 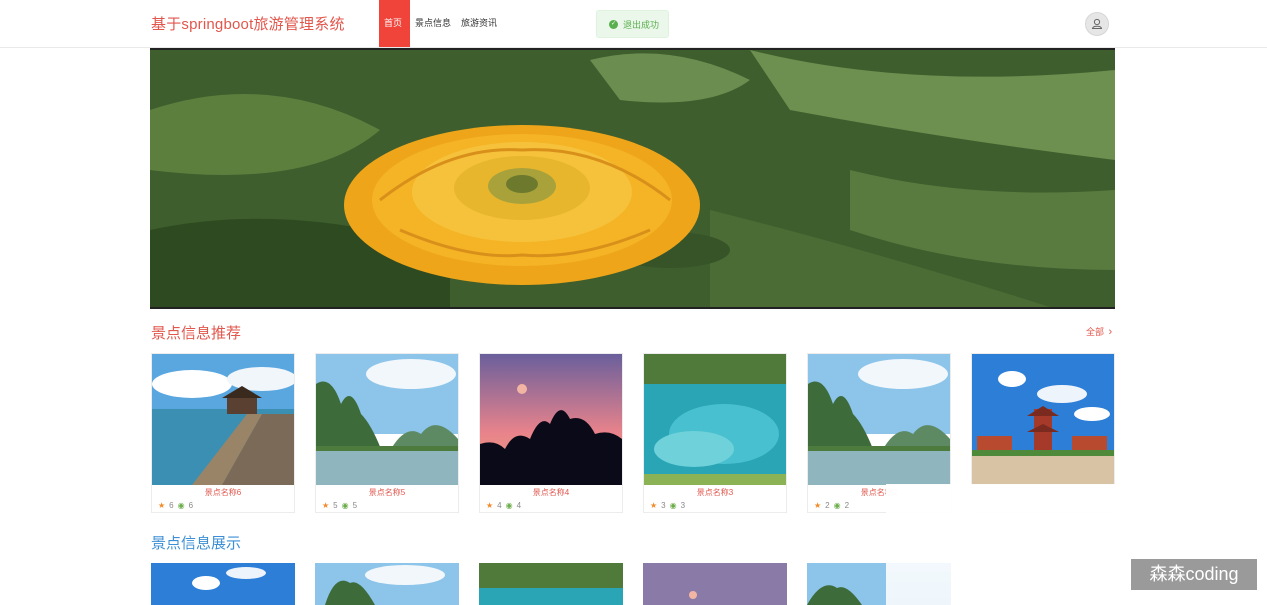 I want to click on logout-success-toast: ✓ 退出成功, so click(x=632, y=24).